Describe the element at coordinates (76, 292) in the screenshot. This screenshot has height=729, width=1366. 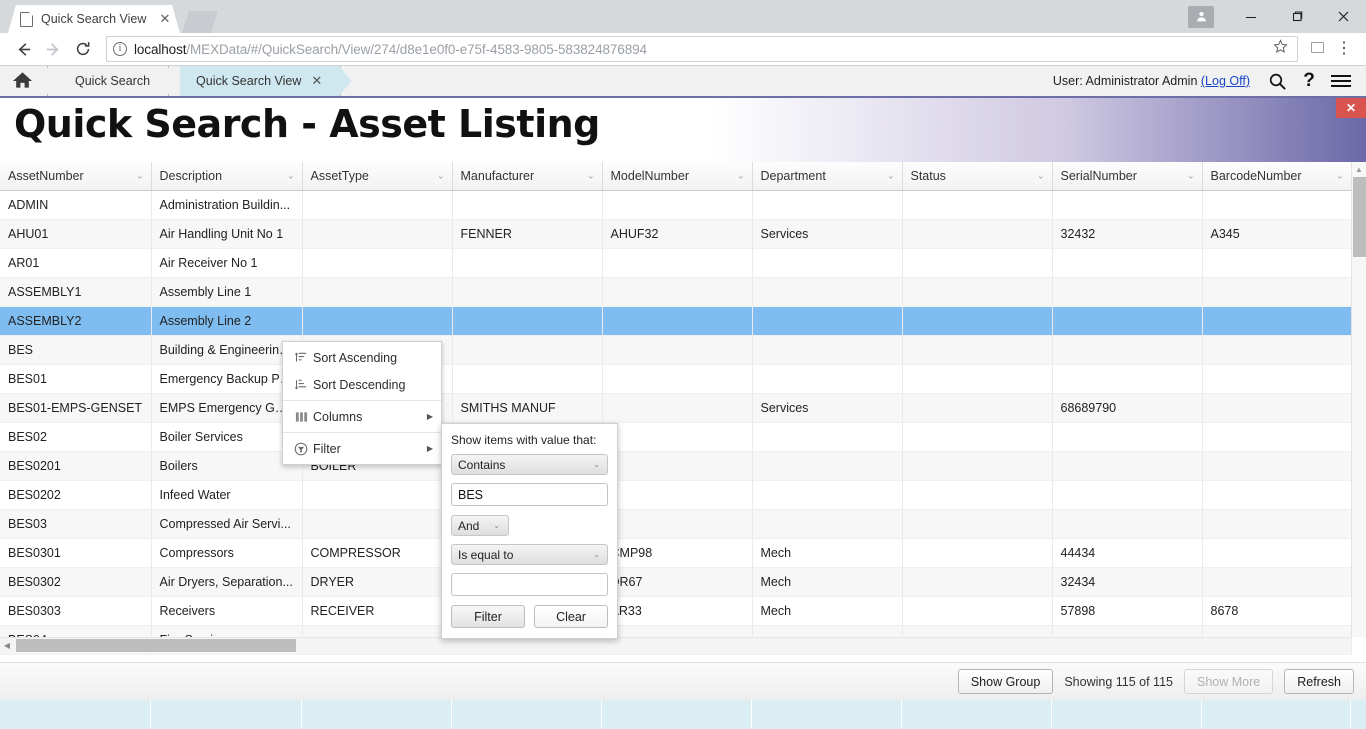
I see `table-cell: ASSEMBLY1` at that location.